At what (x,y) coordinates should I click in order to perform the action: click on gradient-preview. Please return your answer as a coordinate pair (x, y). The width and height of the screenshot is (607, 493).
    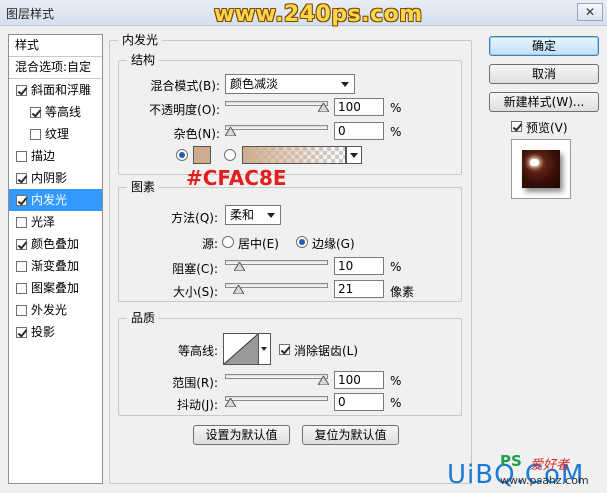
    Looking at the image, I should click on (294, 155).